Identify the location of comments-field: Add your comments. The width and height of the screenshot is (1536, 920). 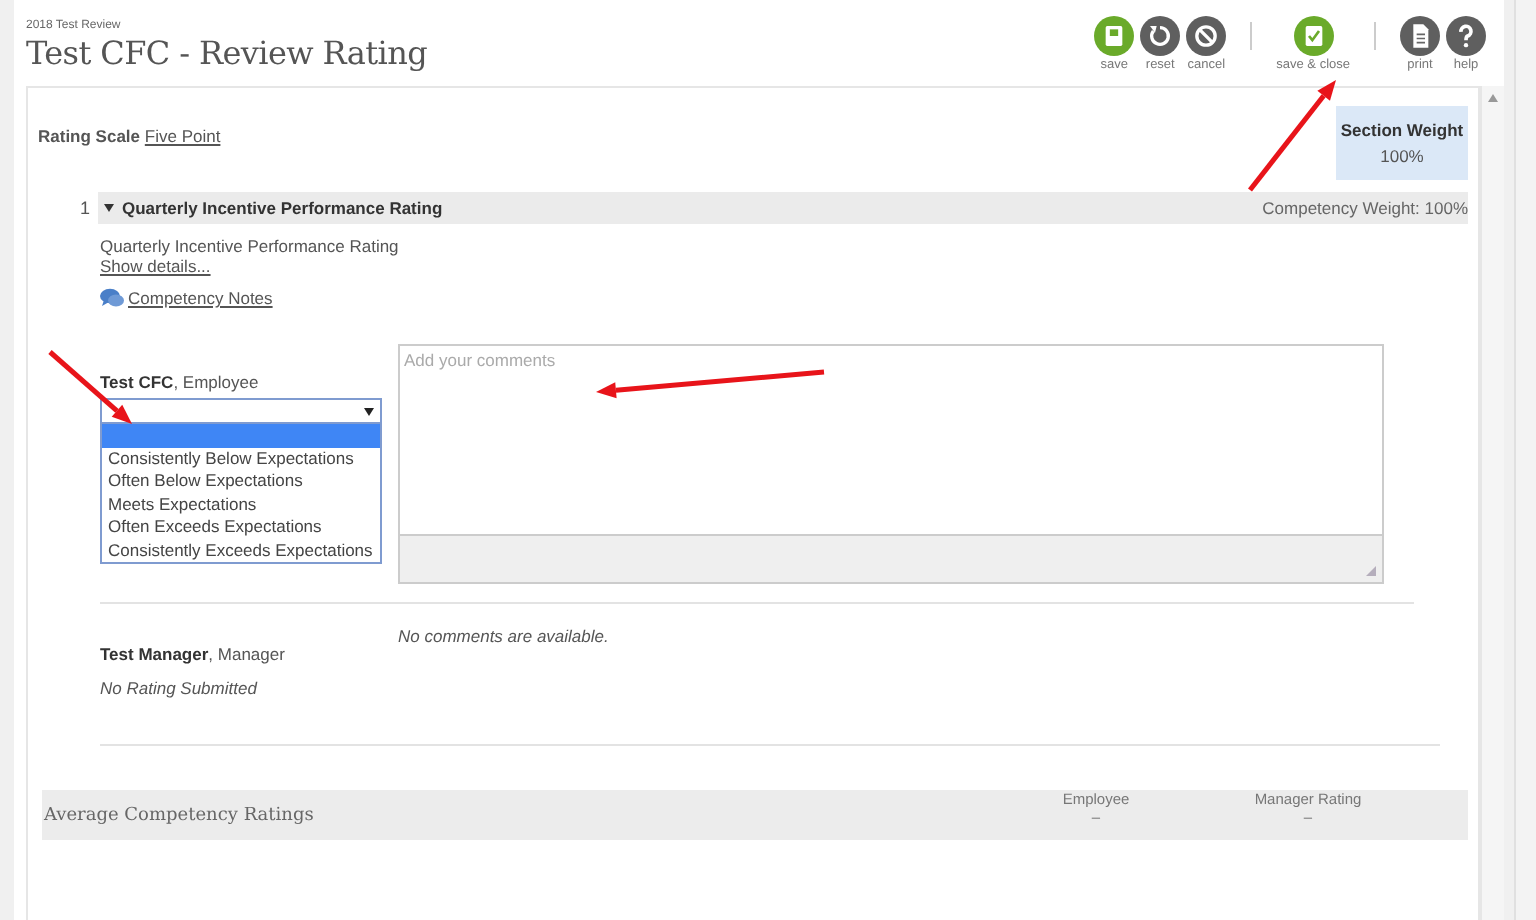
(891, 439).